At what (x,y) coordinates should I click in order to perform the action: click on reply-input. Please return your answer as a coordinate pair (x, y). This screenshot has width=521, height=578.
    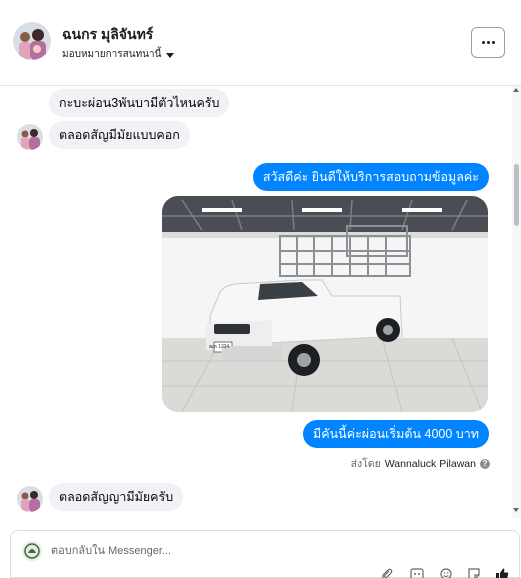
    Looking at the image, I should click on (201, 551).